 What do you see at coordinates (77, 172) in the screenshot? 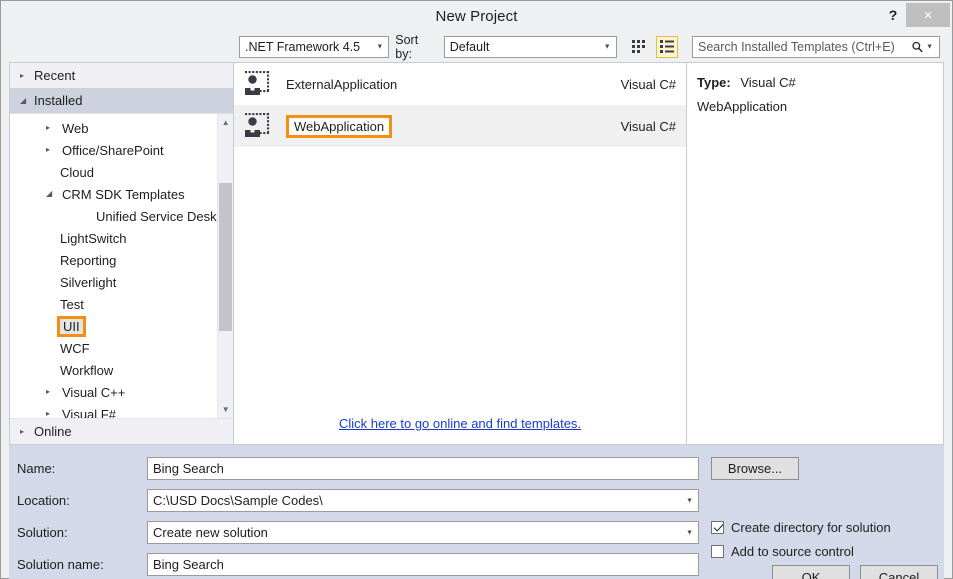
I see `tree-item-label: Cloud` at bounding box center [77, 172].